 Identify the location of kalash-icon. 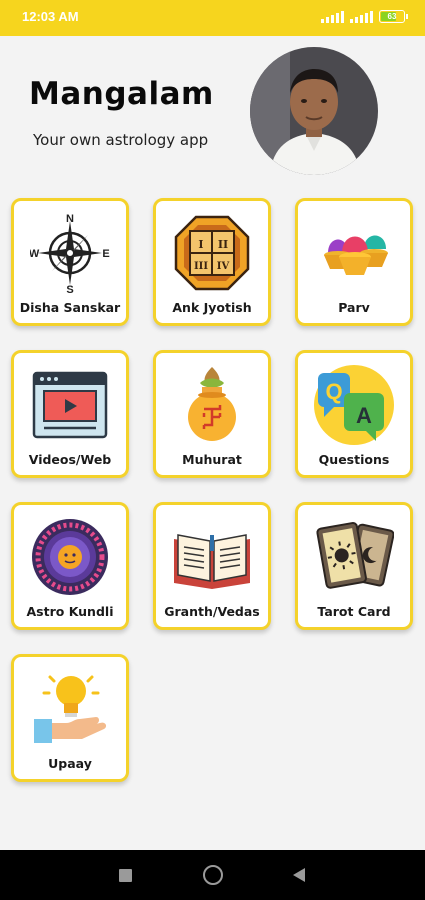
(212, 404).